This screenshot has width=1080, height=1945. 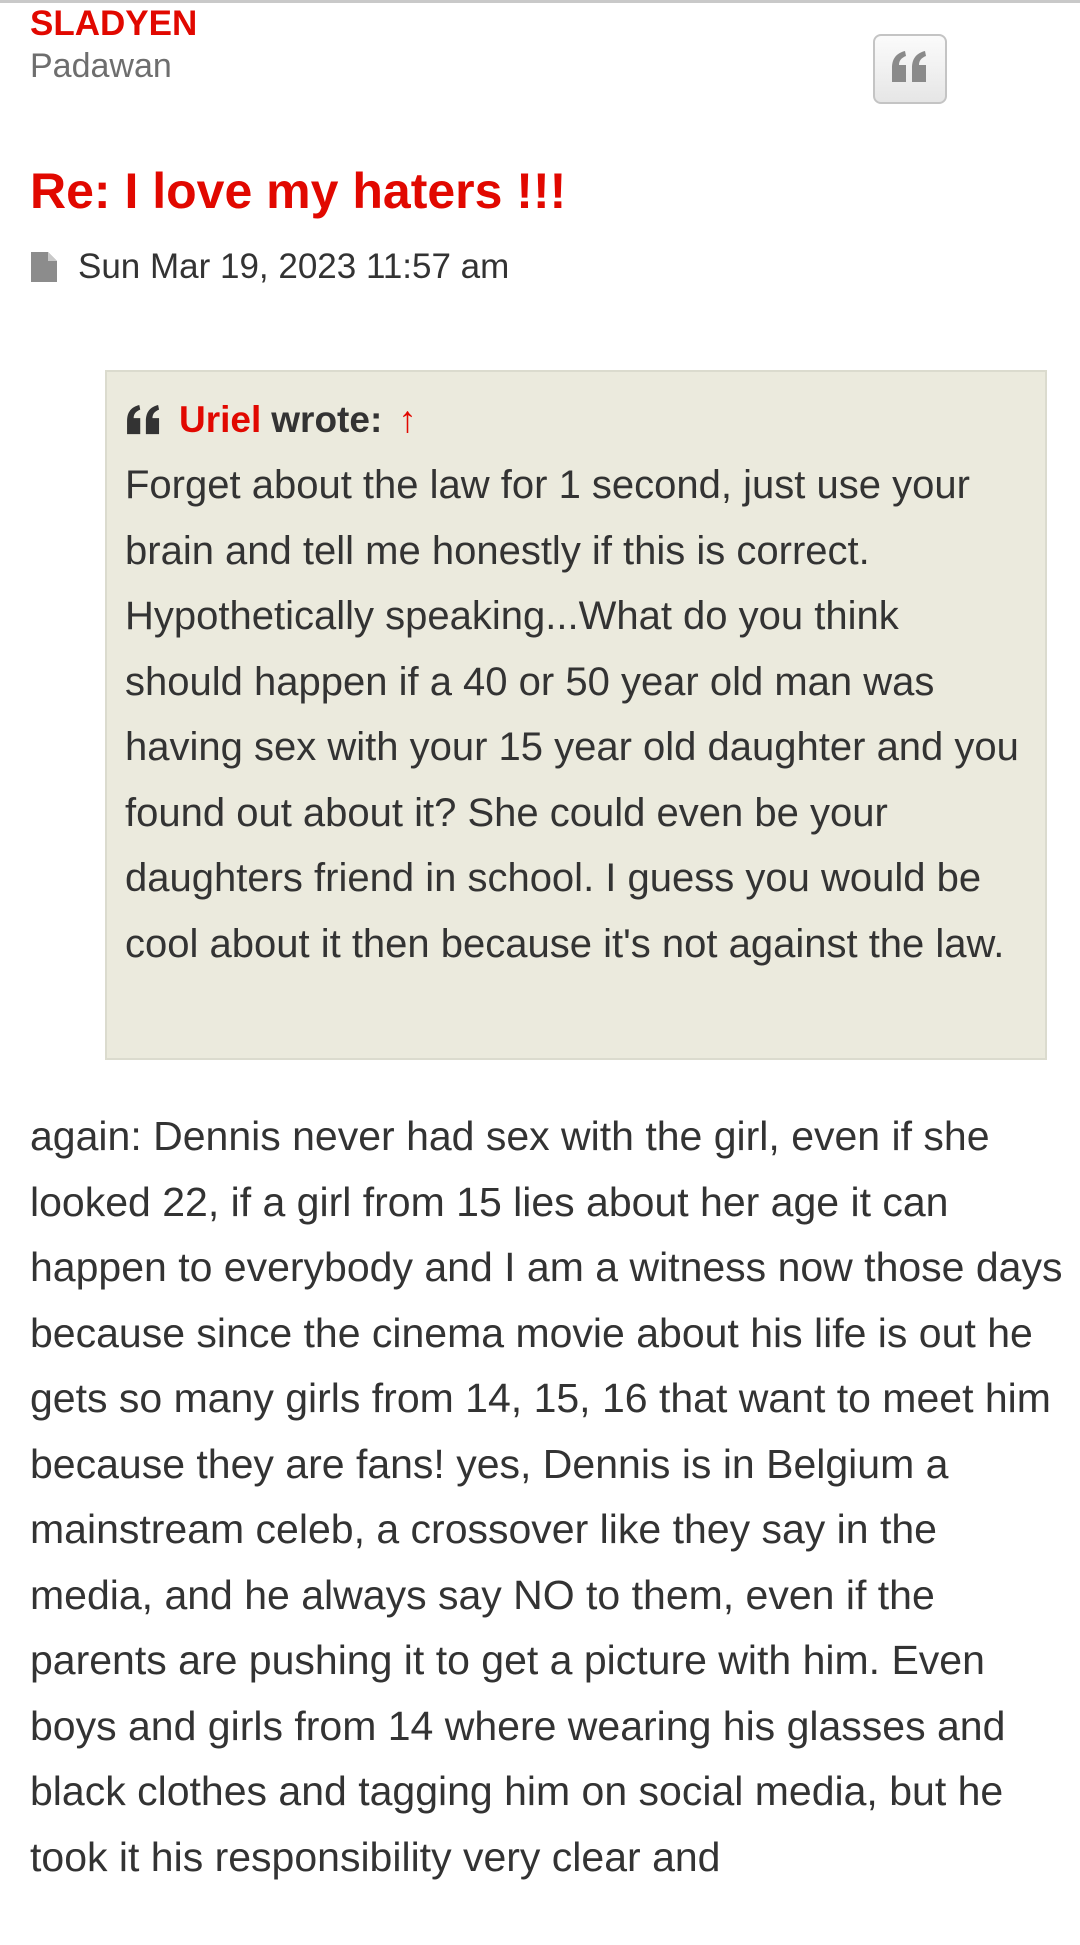 I want to click on post-meta: Sun Mar 19, 2023 11:57 am, so click(x=269, y=267).